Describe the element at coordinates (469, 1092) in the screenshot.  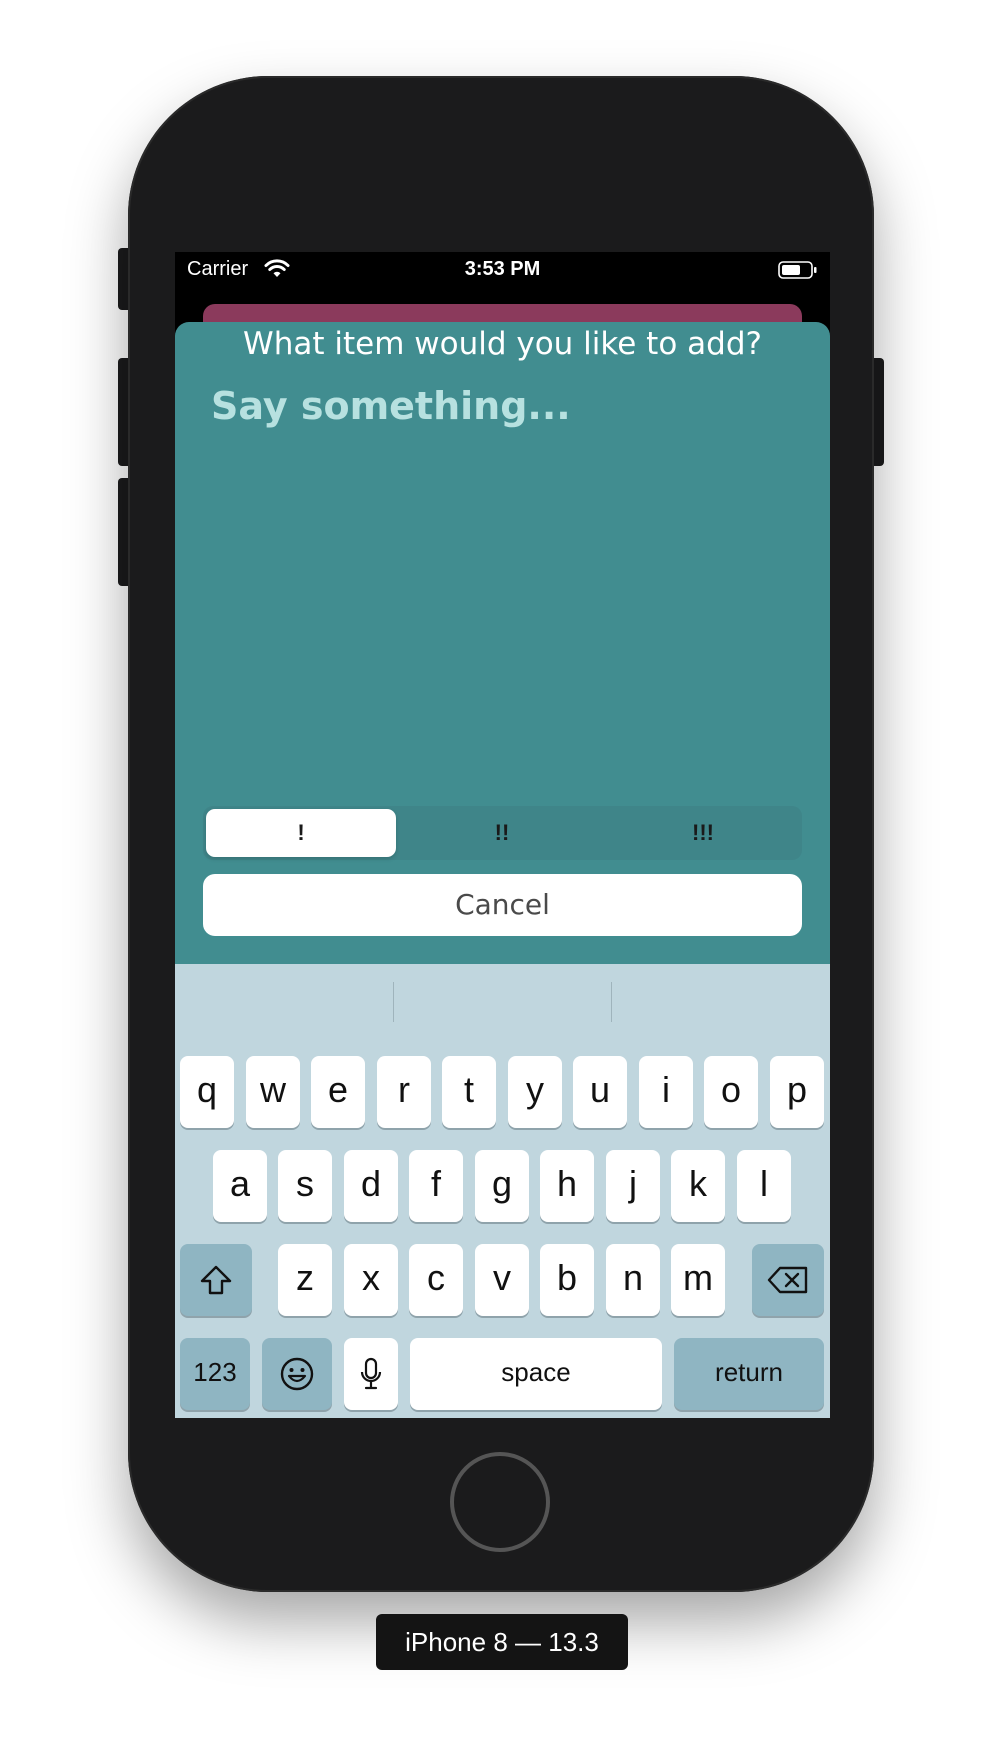
I see `key-t: t` at that location.